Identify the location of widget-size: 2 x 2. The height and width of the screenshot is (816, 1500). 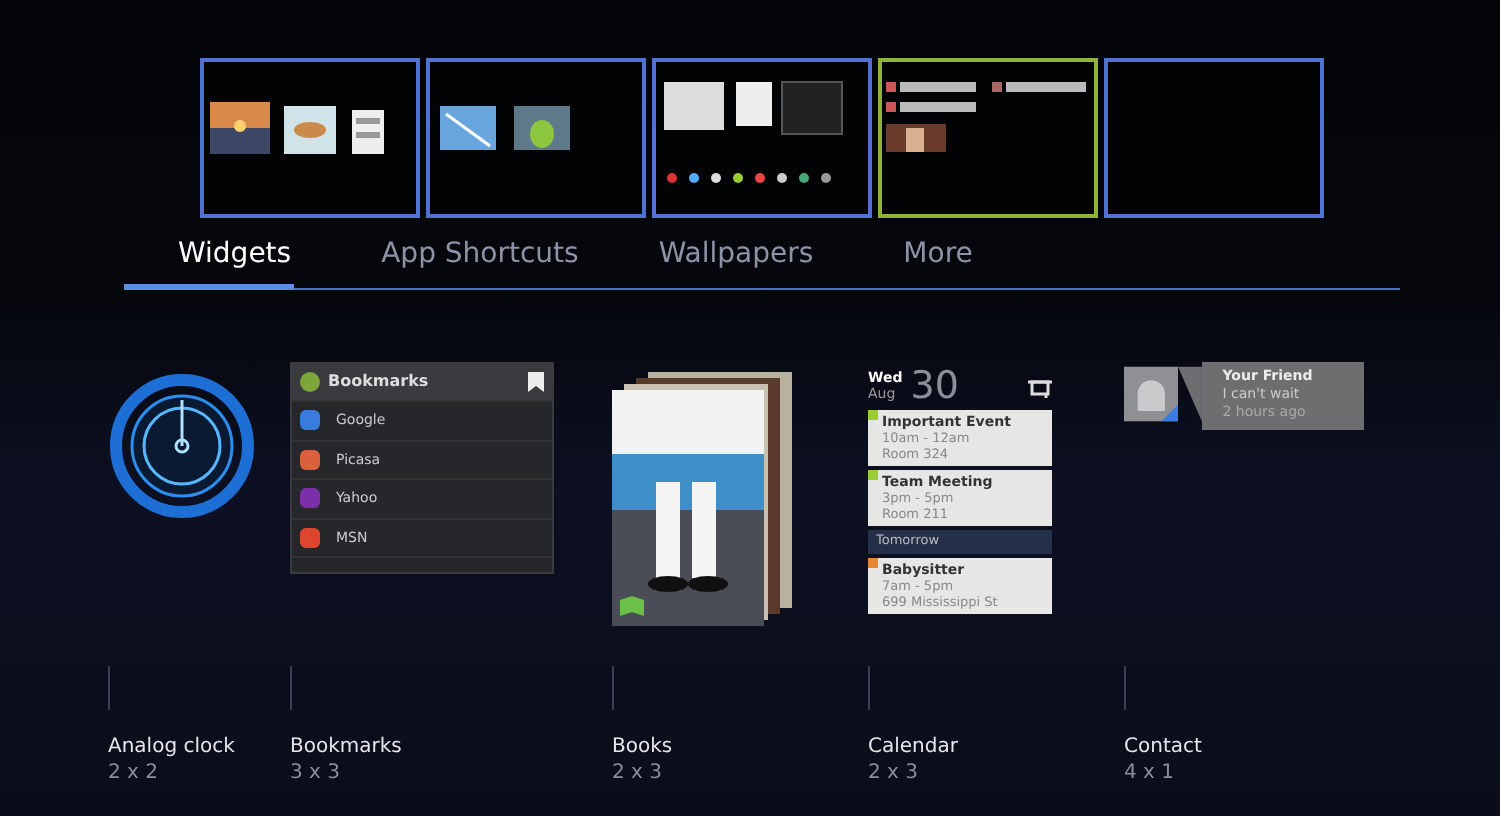
(134, 774).